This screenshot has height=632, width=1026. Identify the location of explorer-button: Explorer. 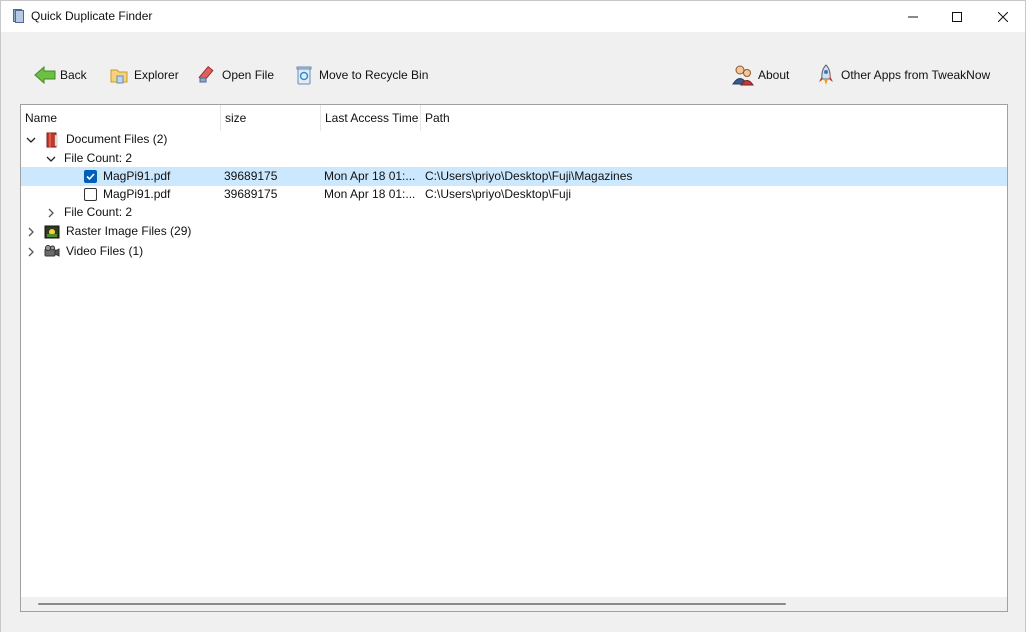
(143, 75).